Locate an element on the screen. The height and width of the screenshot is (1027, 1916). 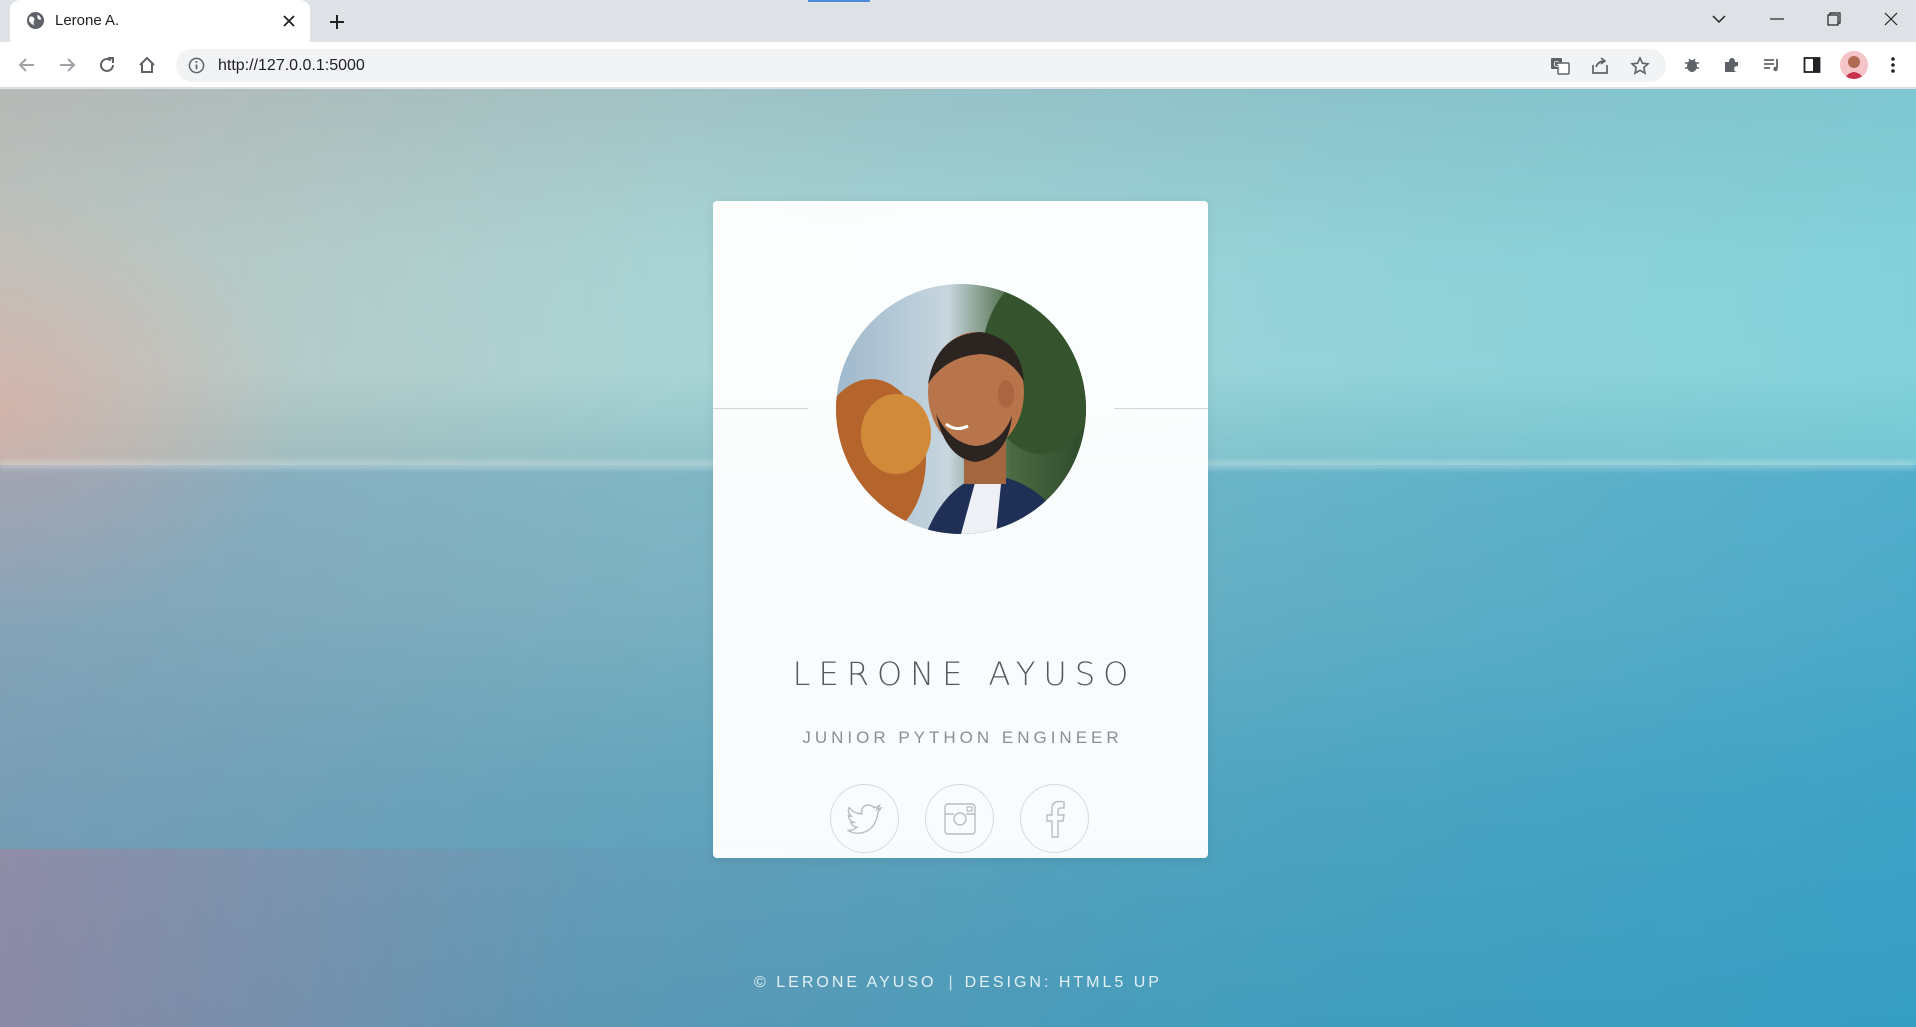
instagram-icon is located at coordinates (959, 818).